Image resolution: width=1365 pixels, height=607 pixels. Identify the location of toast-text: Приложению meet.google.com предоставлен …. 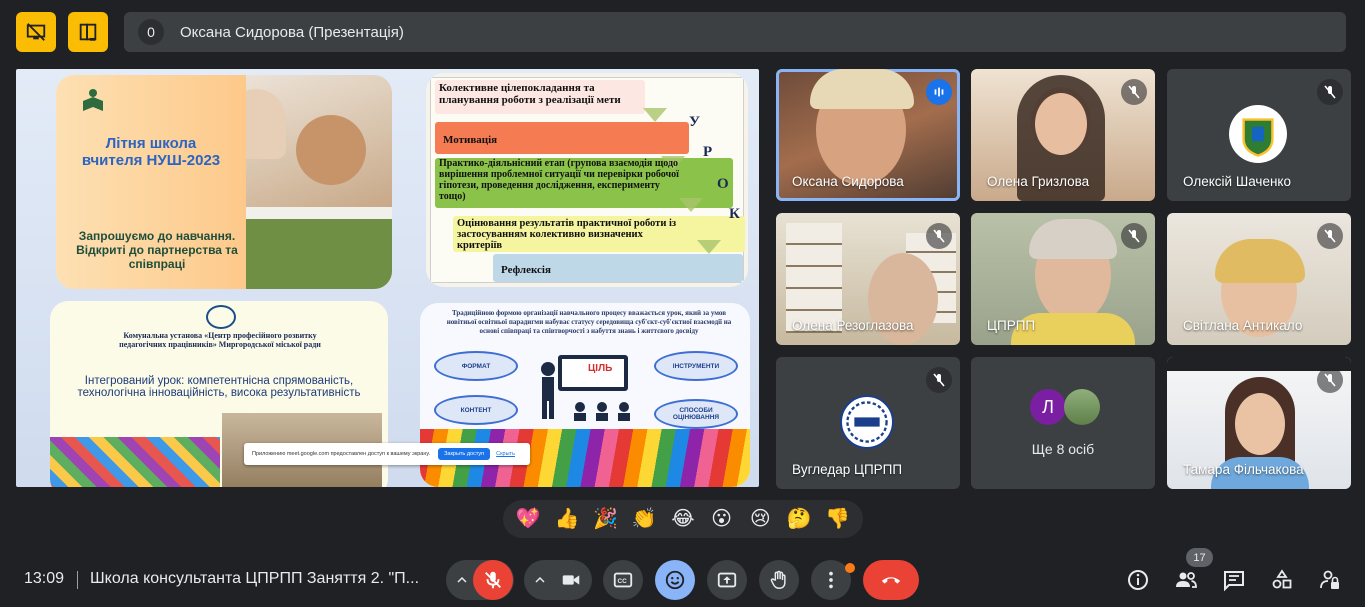
(341, 454).